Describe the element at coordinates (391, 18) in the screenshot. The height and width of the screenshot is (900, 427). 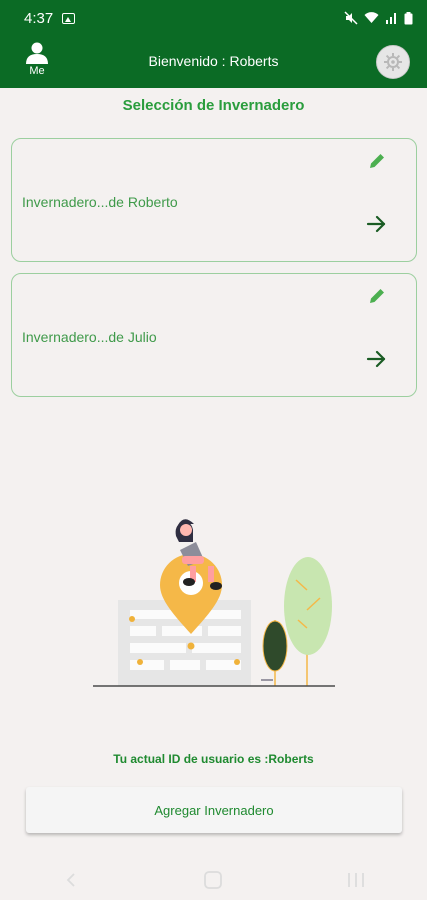
I see `signal-icon` at that location.